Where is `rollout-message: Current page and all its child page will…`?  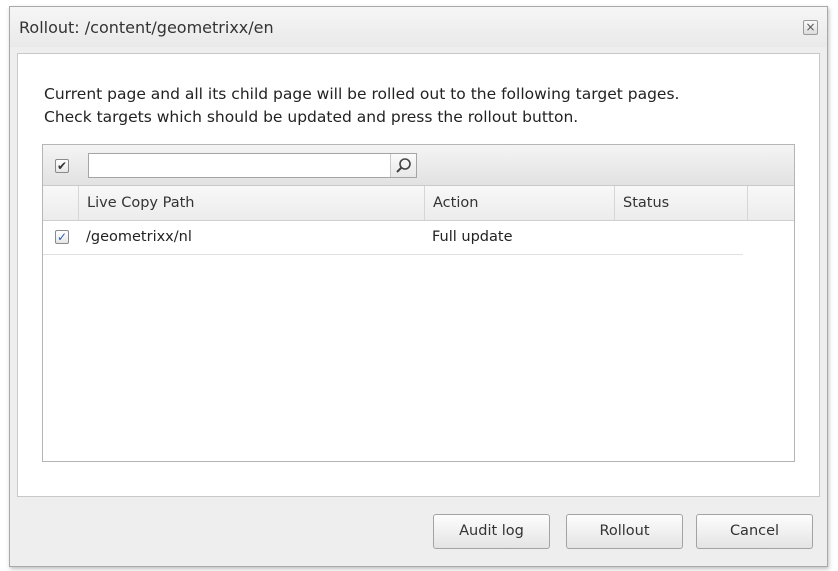
rollout-message: Current page and all its child page will… is located at coordinates (361, 106).